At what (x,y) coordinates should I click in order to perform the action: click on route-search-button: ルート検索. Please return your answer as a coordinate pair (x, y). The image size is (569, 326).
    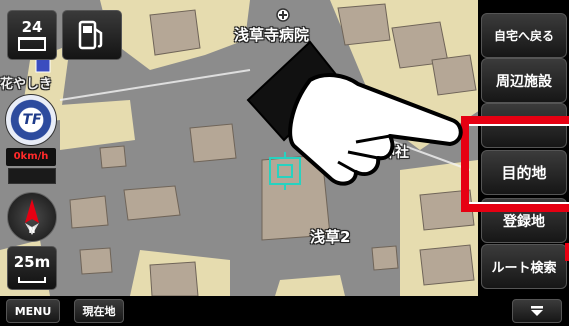
    Looking at the image, I should click on (524, 266).